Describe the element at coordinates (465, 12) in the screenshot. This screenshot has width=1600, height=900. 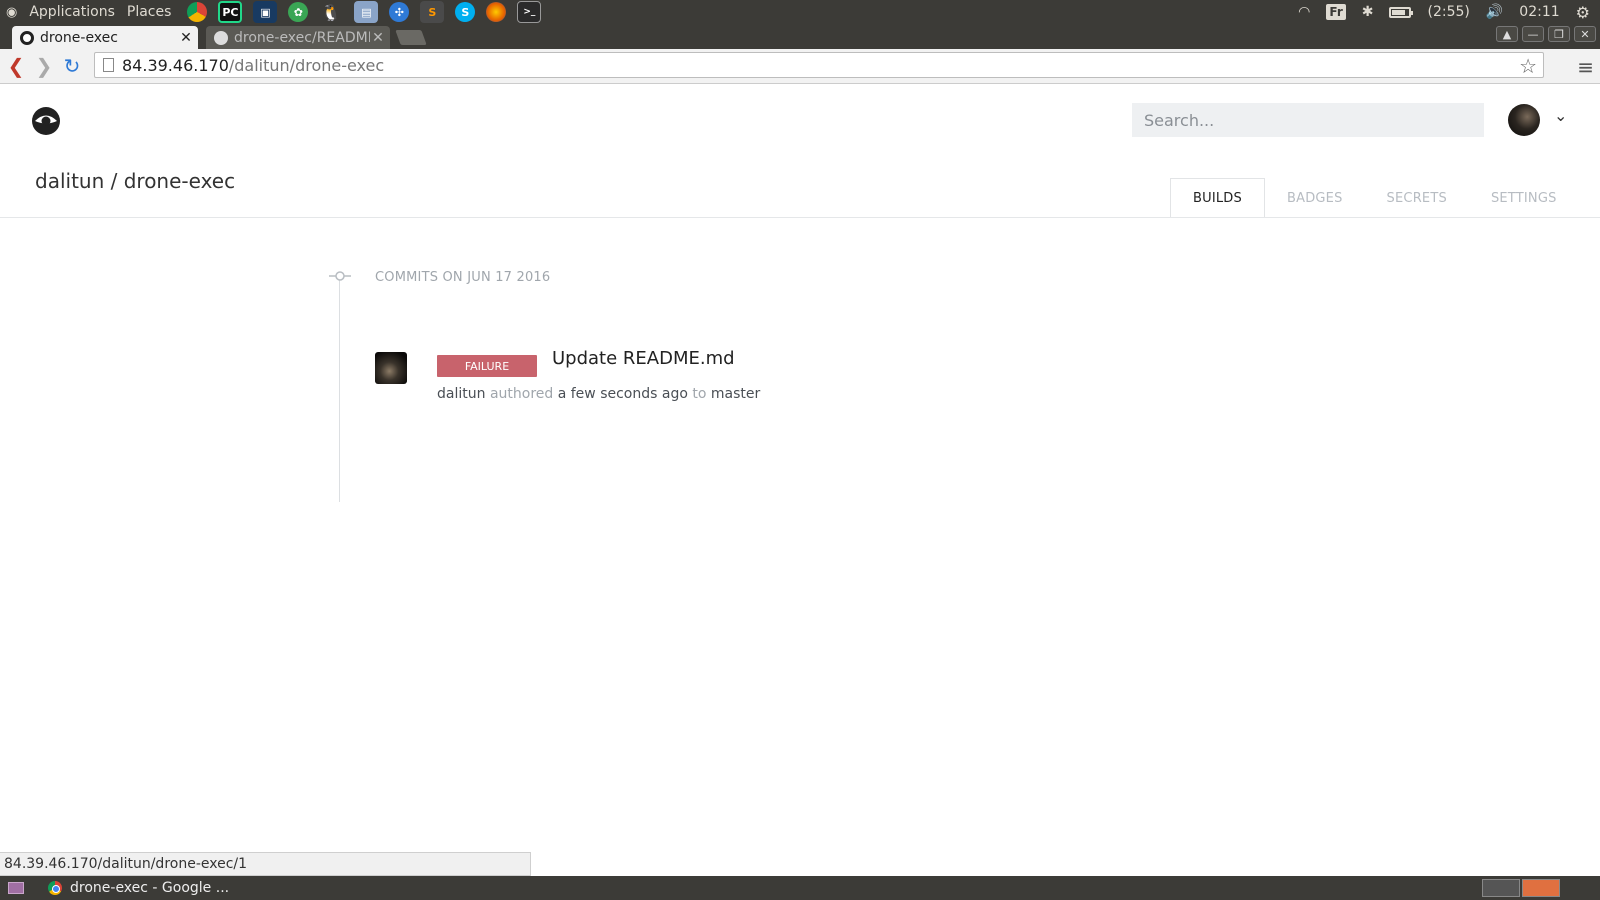
I see `skype-icon: S` at that location.